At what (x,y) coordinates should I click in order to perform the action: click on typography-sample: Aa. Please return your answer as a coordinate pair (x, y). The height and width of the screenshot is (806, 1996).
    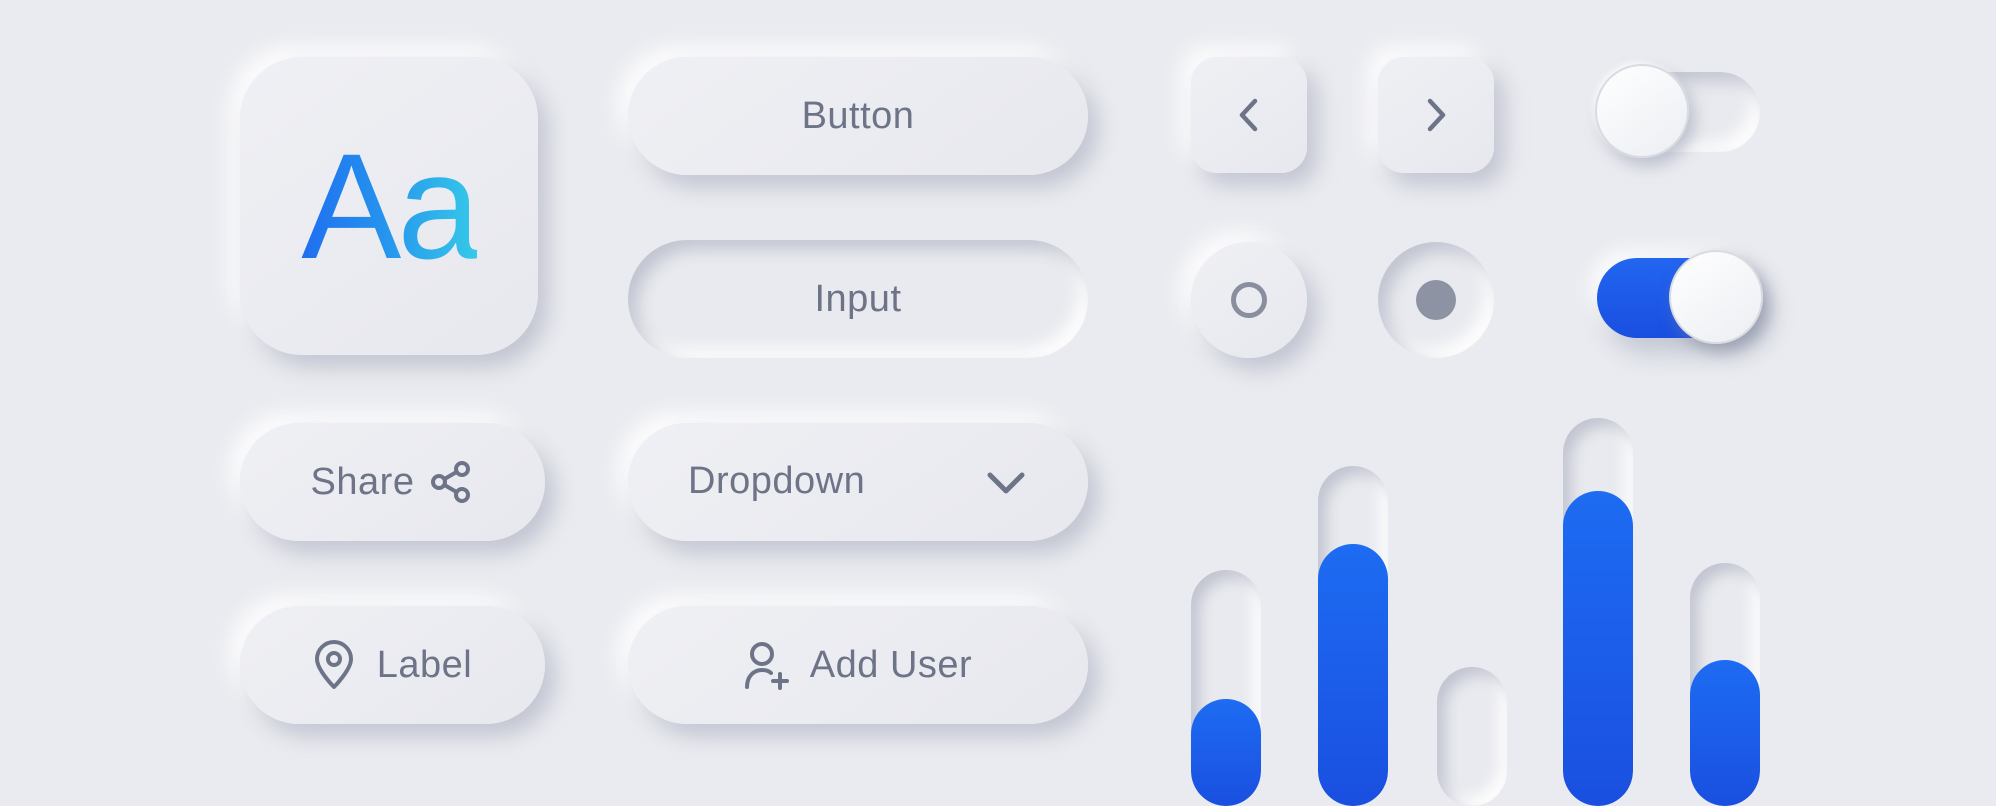
    Looking at the image, I should click on (390, 206).